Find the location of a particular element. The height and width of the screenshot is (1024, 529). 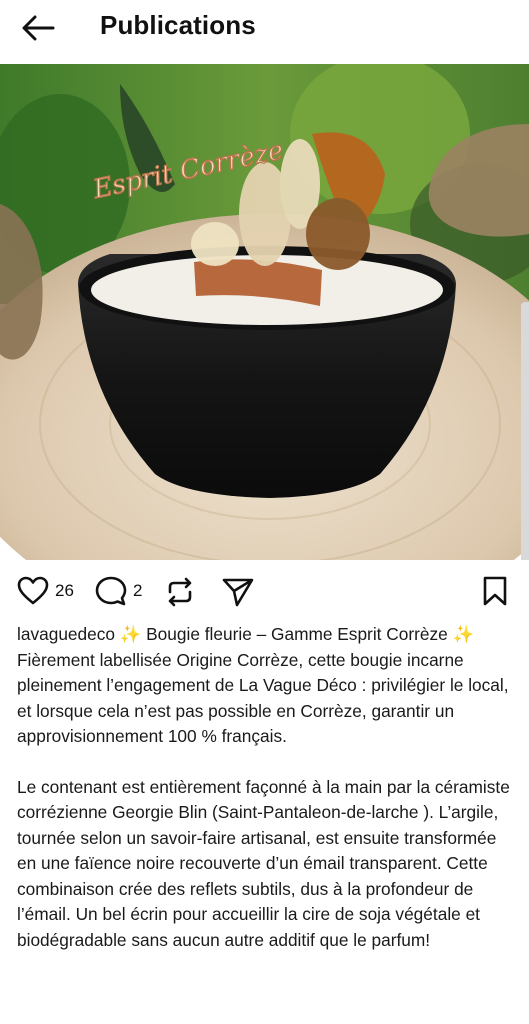

comment-button: 2 is located at coordinates (118, 591).